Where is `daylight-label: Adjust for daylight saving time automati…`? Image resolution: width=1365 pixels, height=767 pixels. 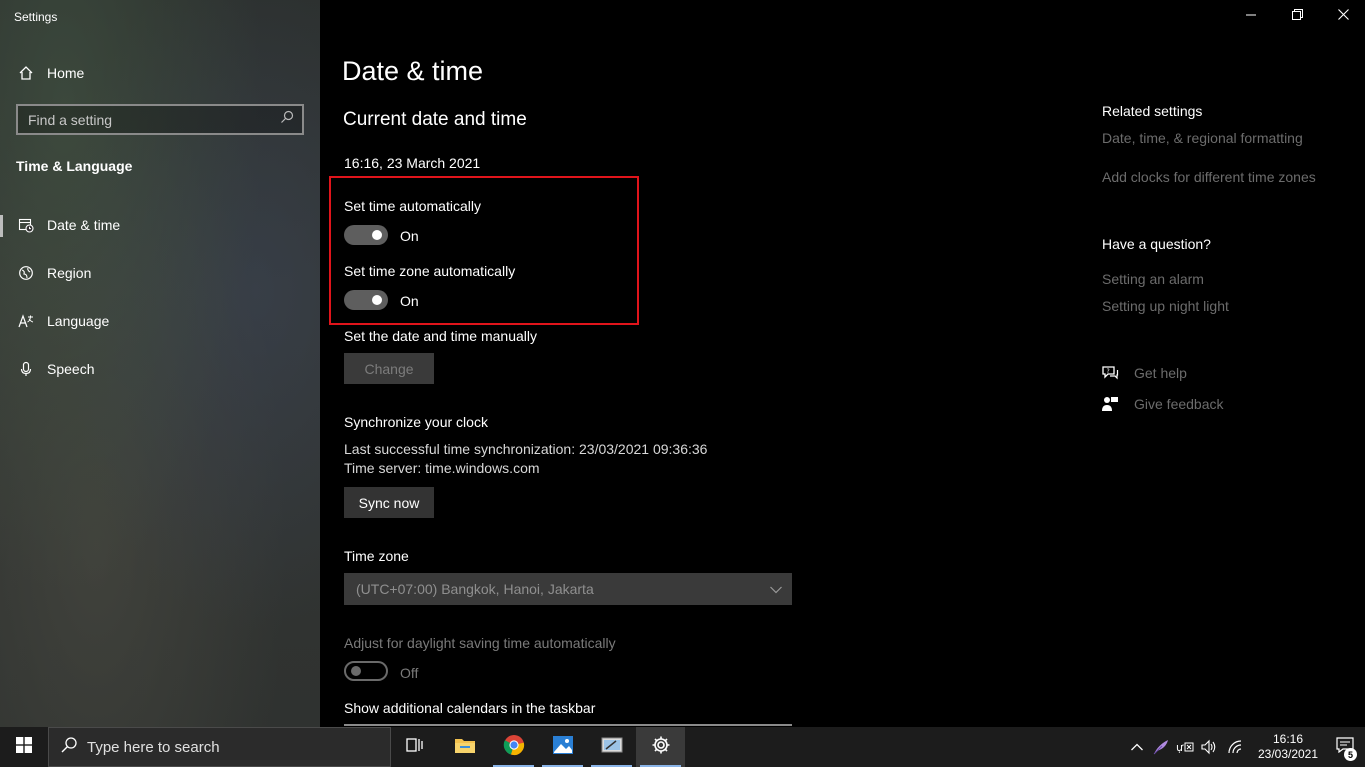 daylight-label: Adjust for daylight saving time automati… is located at coordinates (480, 643).